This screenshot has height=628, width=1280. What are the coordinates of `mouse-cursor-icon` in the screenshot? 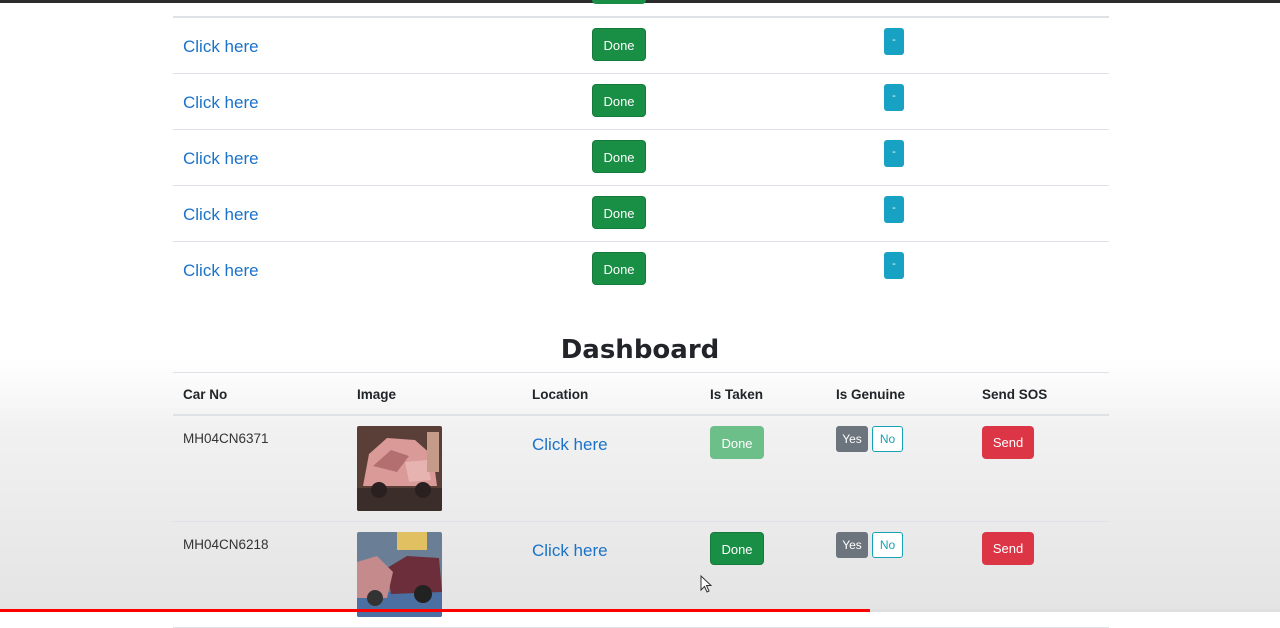 It's located at (706, 584).